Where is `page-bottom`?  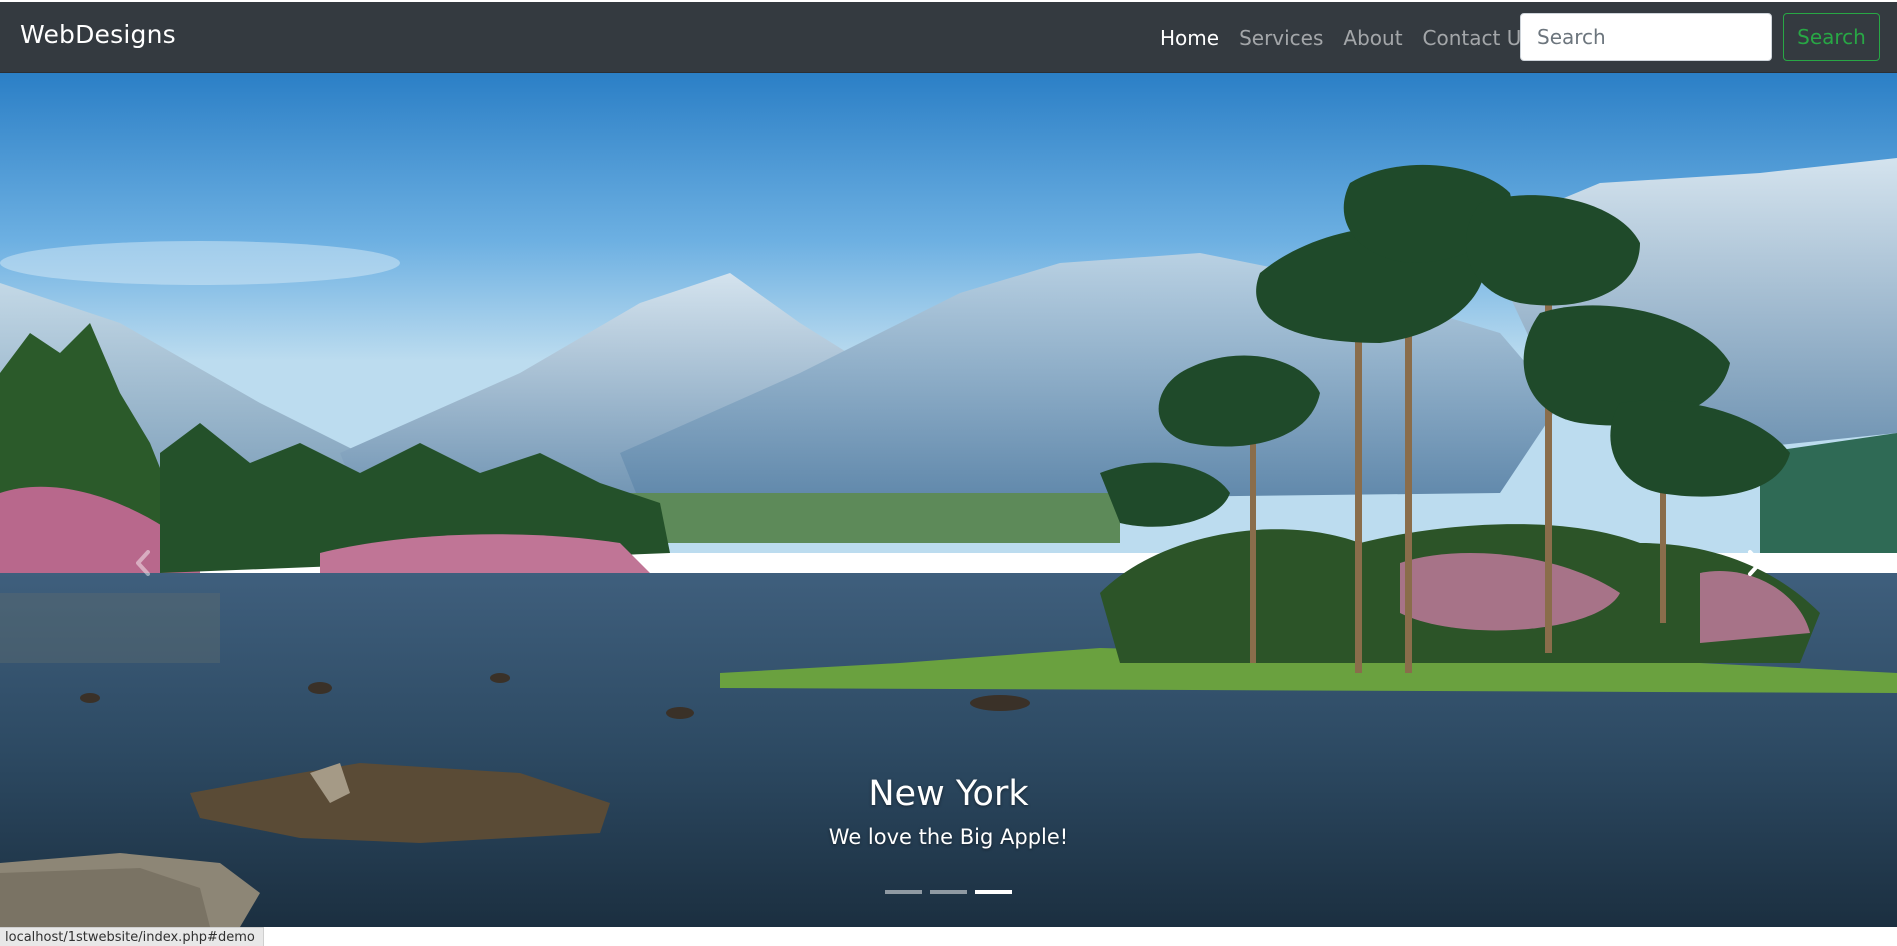
page-bottom is located at coordinates (948, 936).